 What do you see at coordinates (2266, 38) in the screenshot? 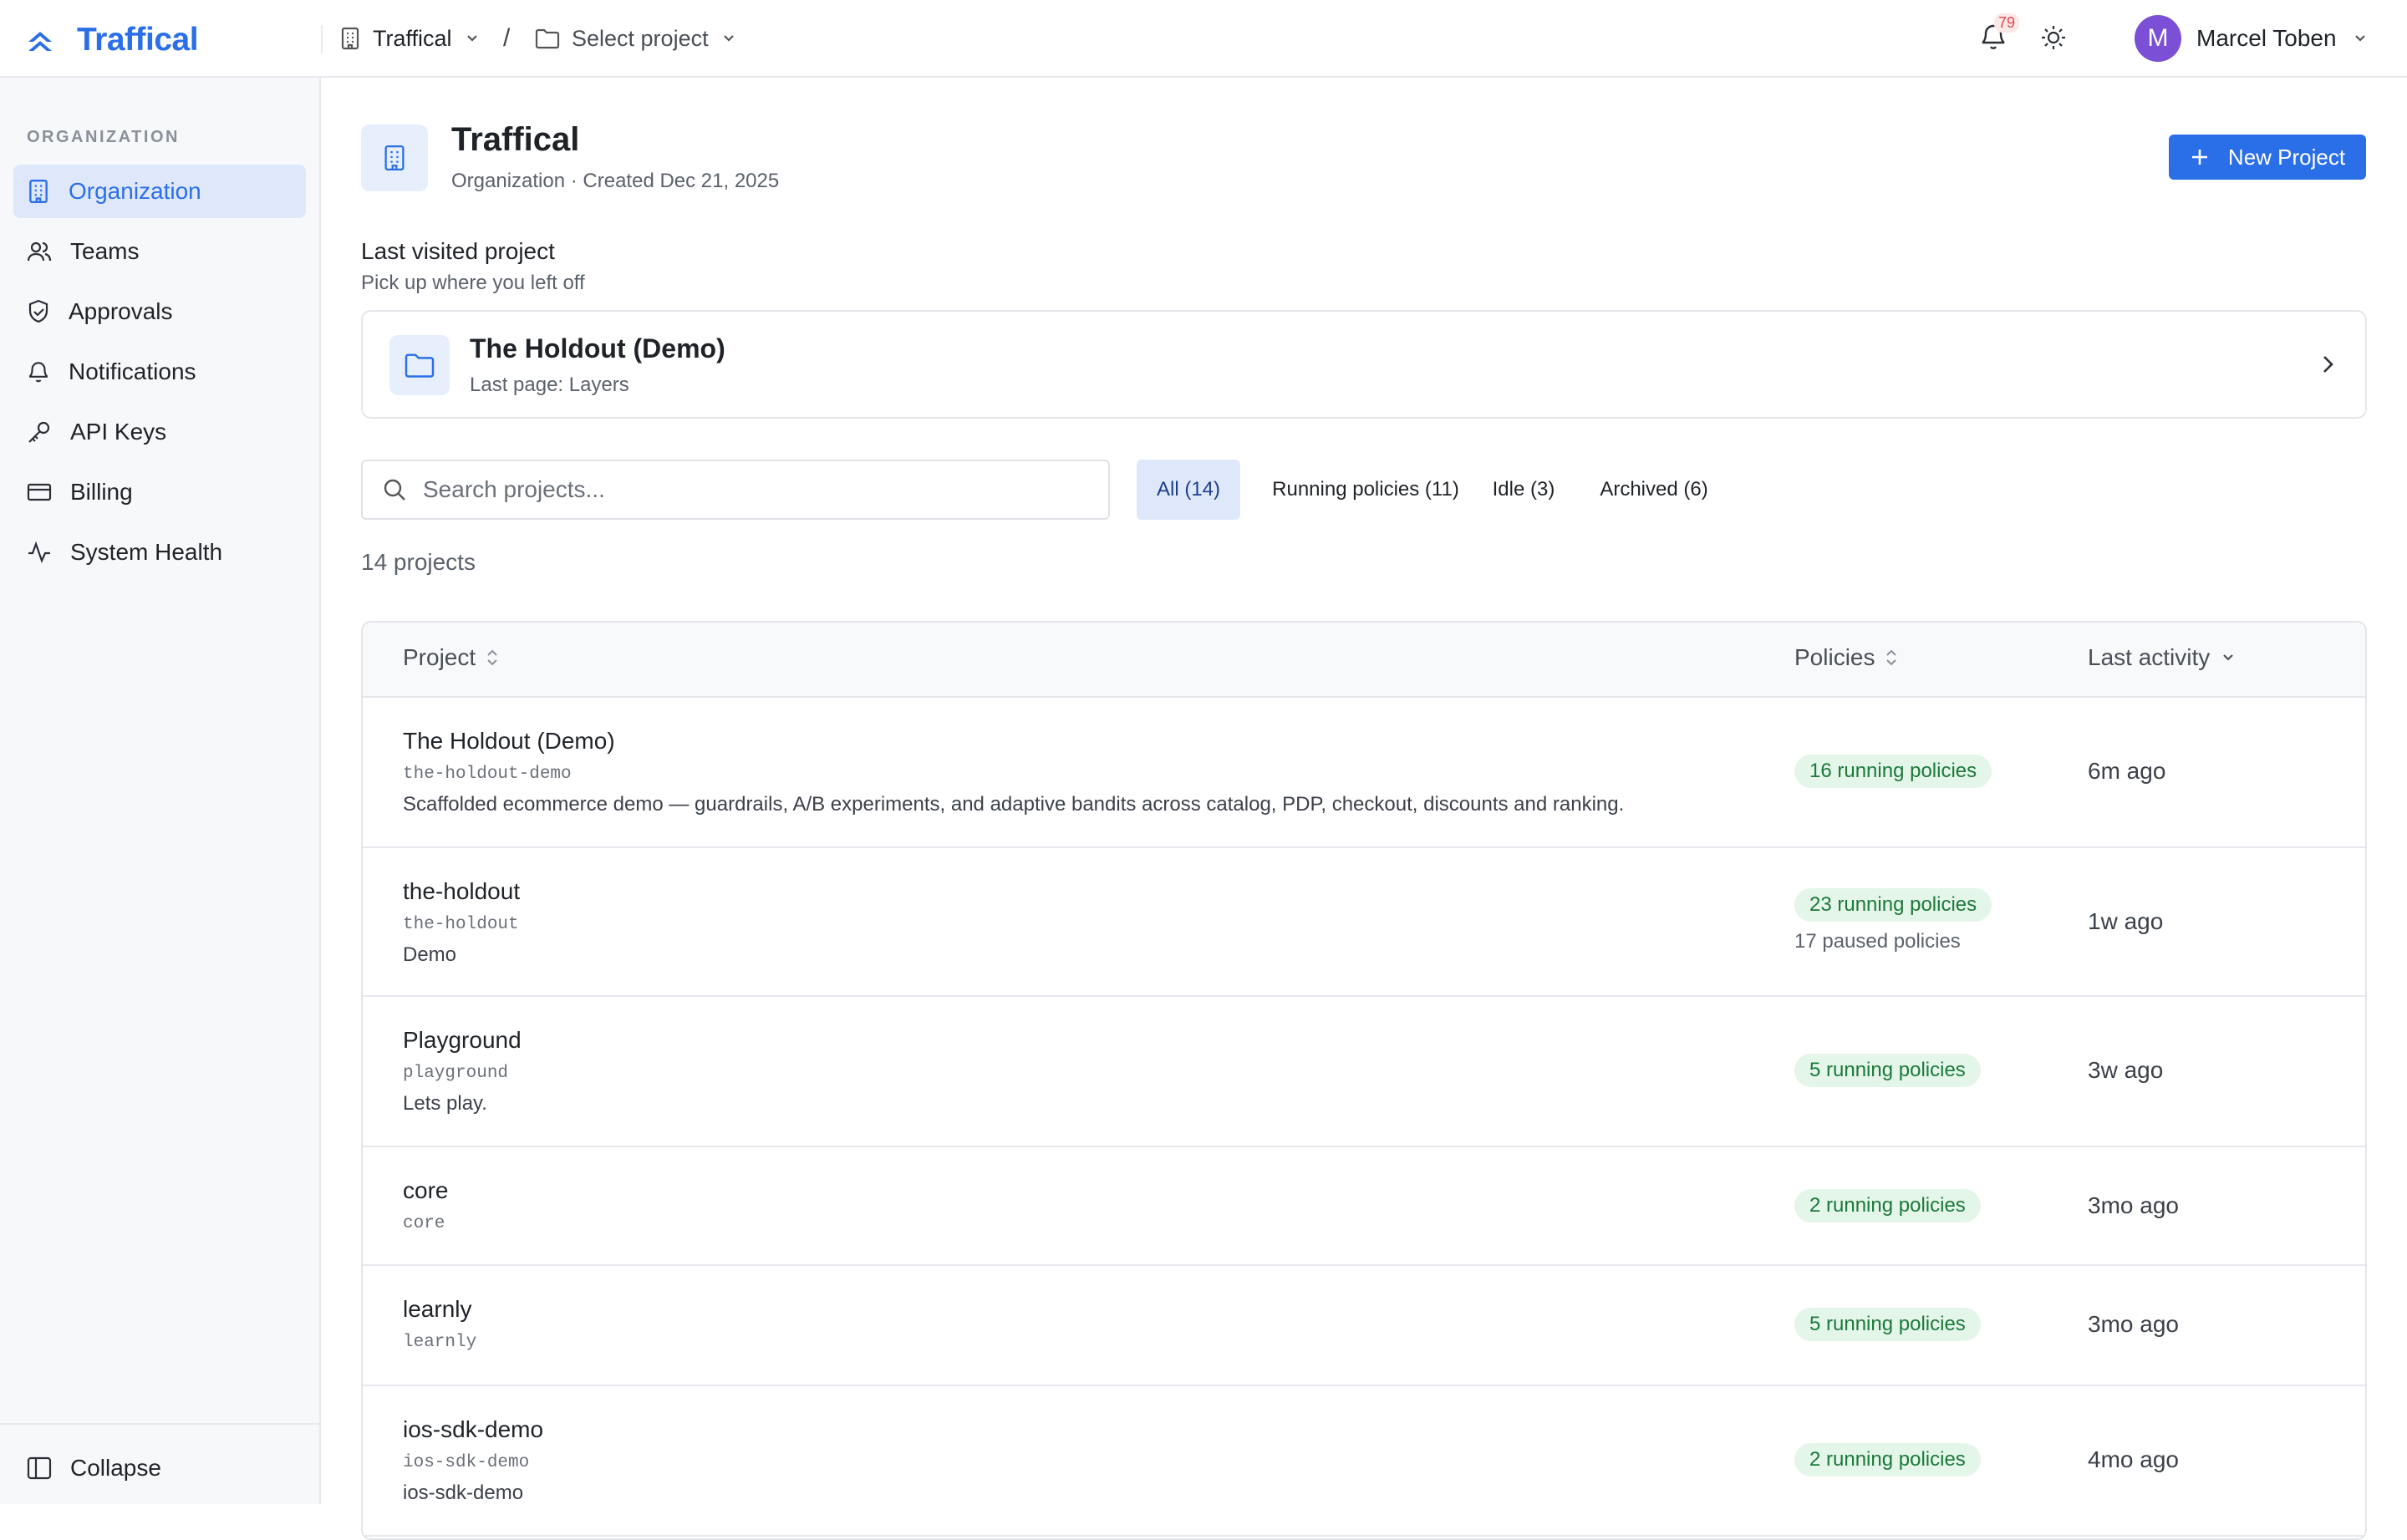
I see `user-name: Marcel Toben` at bounding box center [2266, 38].